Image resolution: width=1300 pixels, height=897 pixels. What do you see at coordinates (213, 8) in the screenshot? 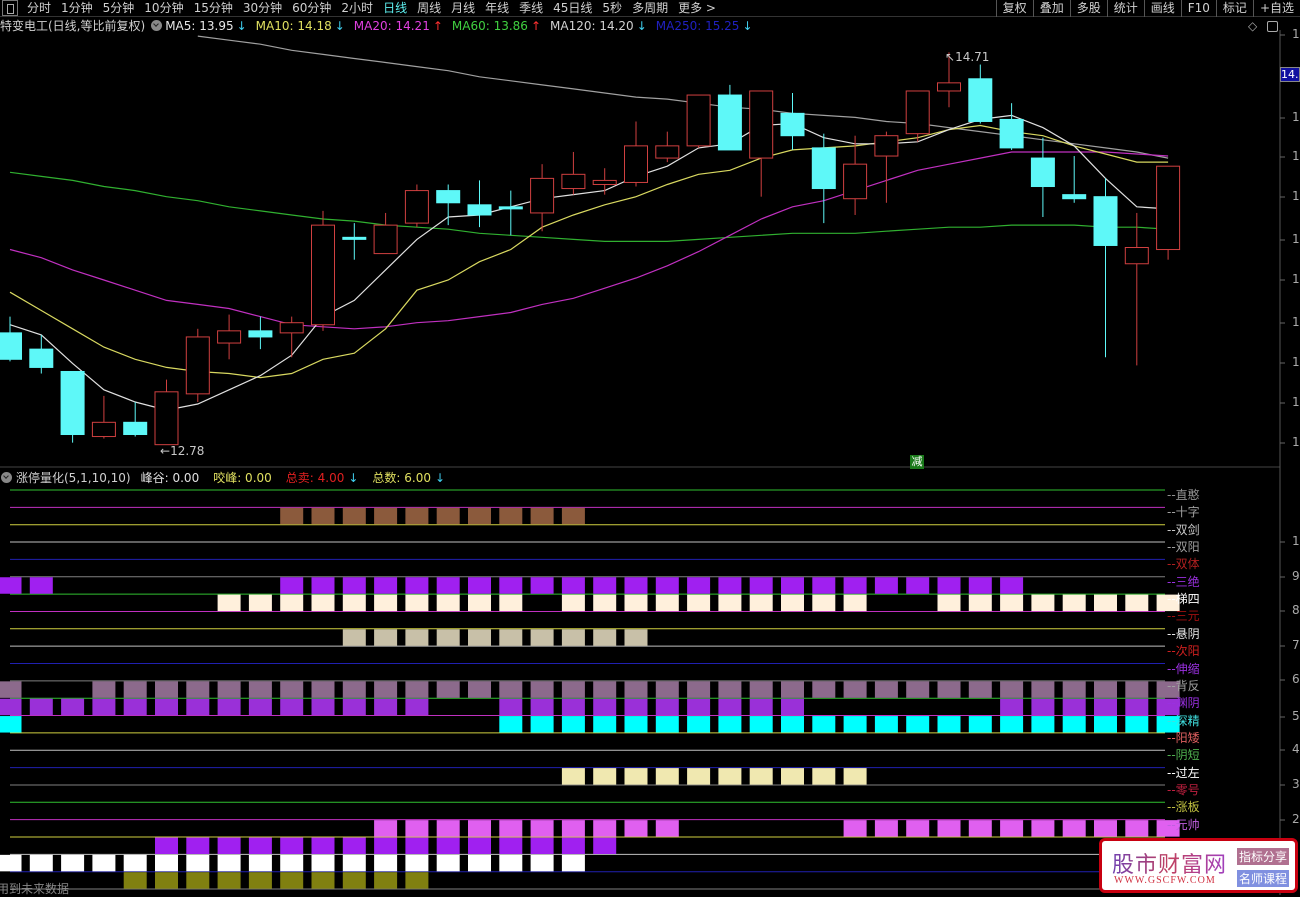
I see `period-tab: 15分钟` at bounding box center [213, 8].